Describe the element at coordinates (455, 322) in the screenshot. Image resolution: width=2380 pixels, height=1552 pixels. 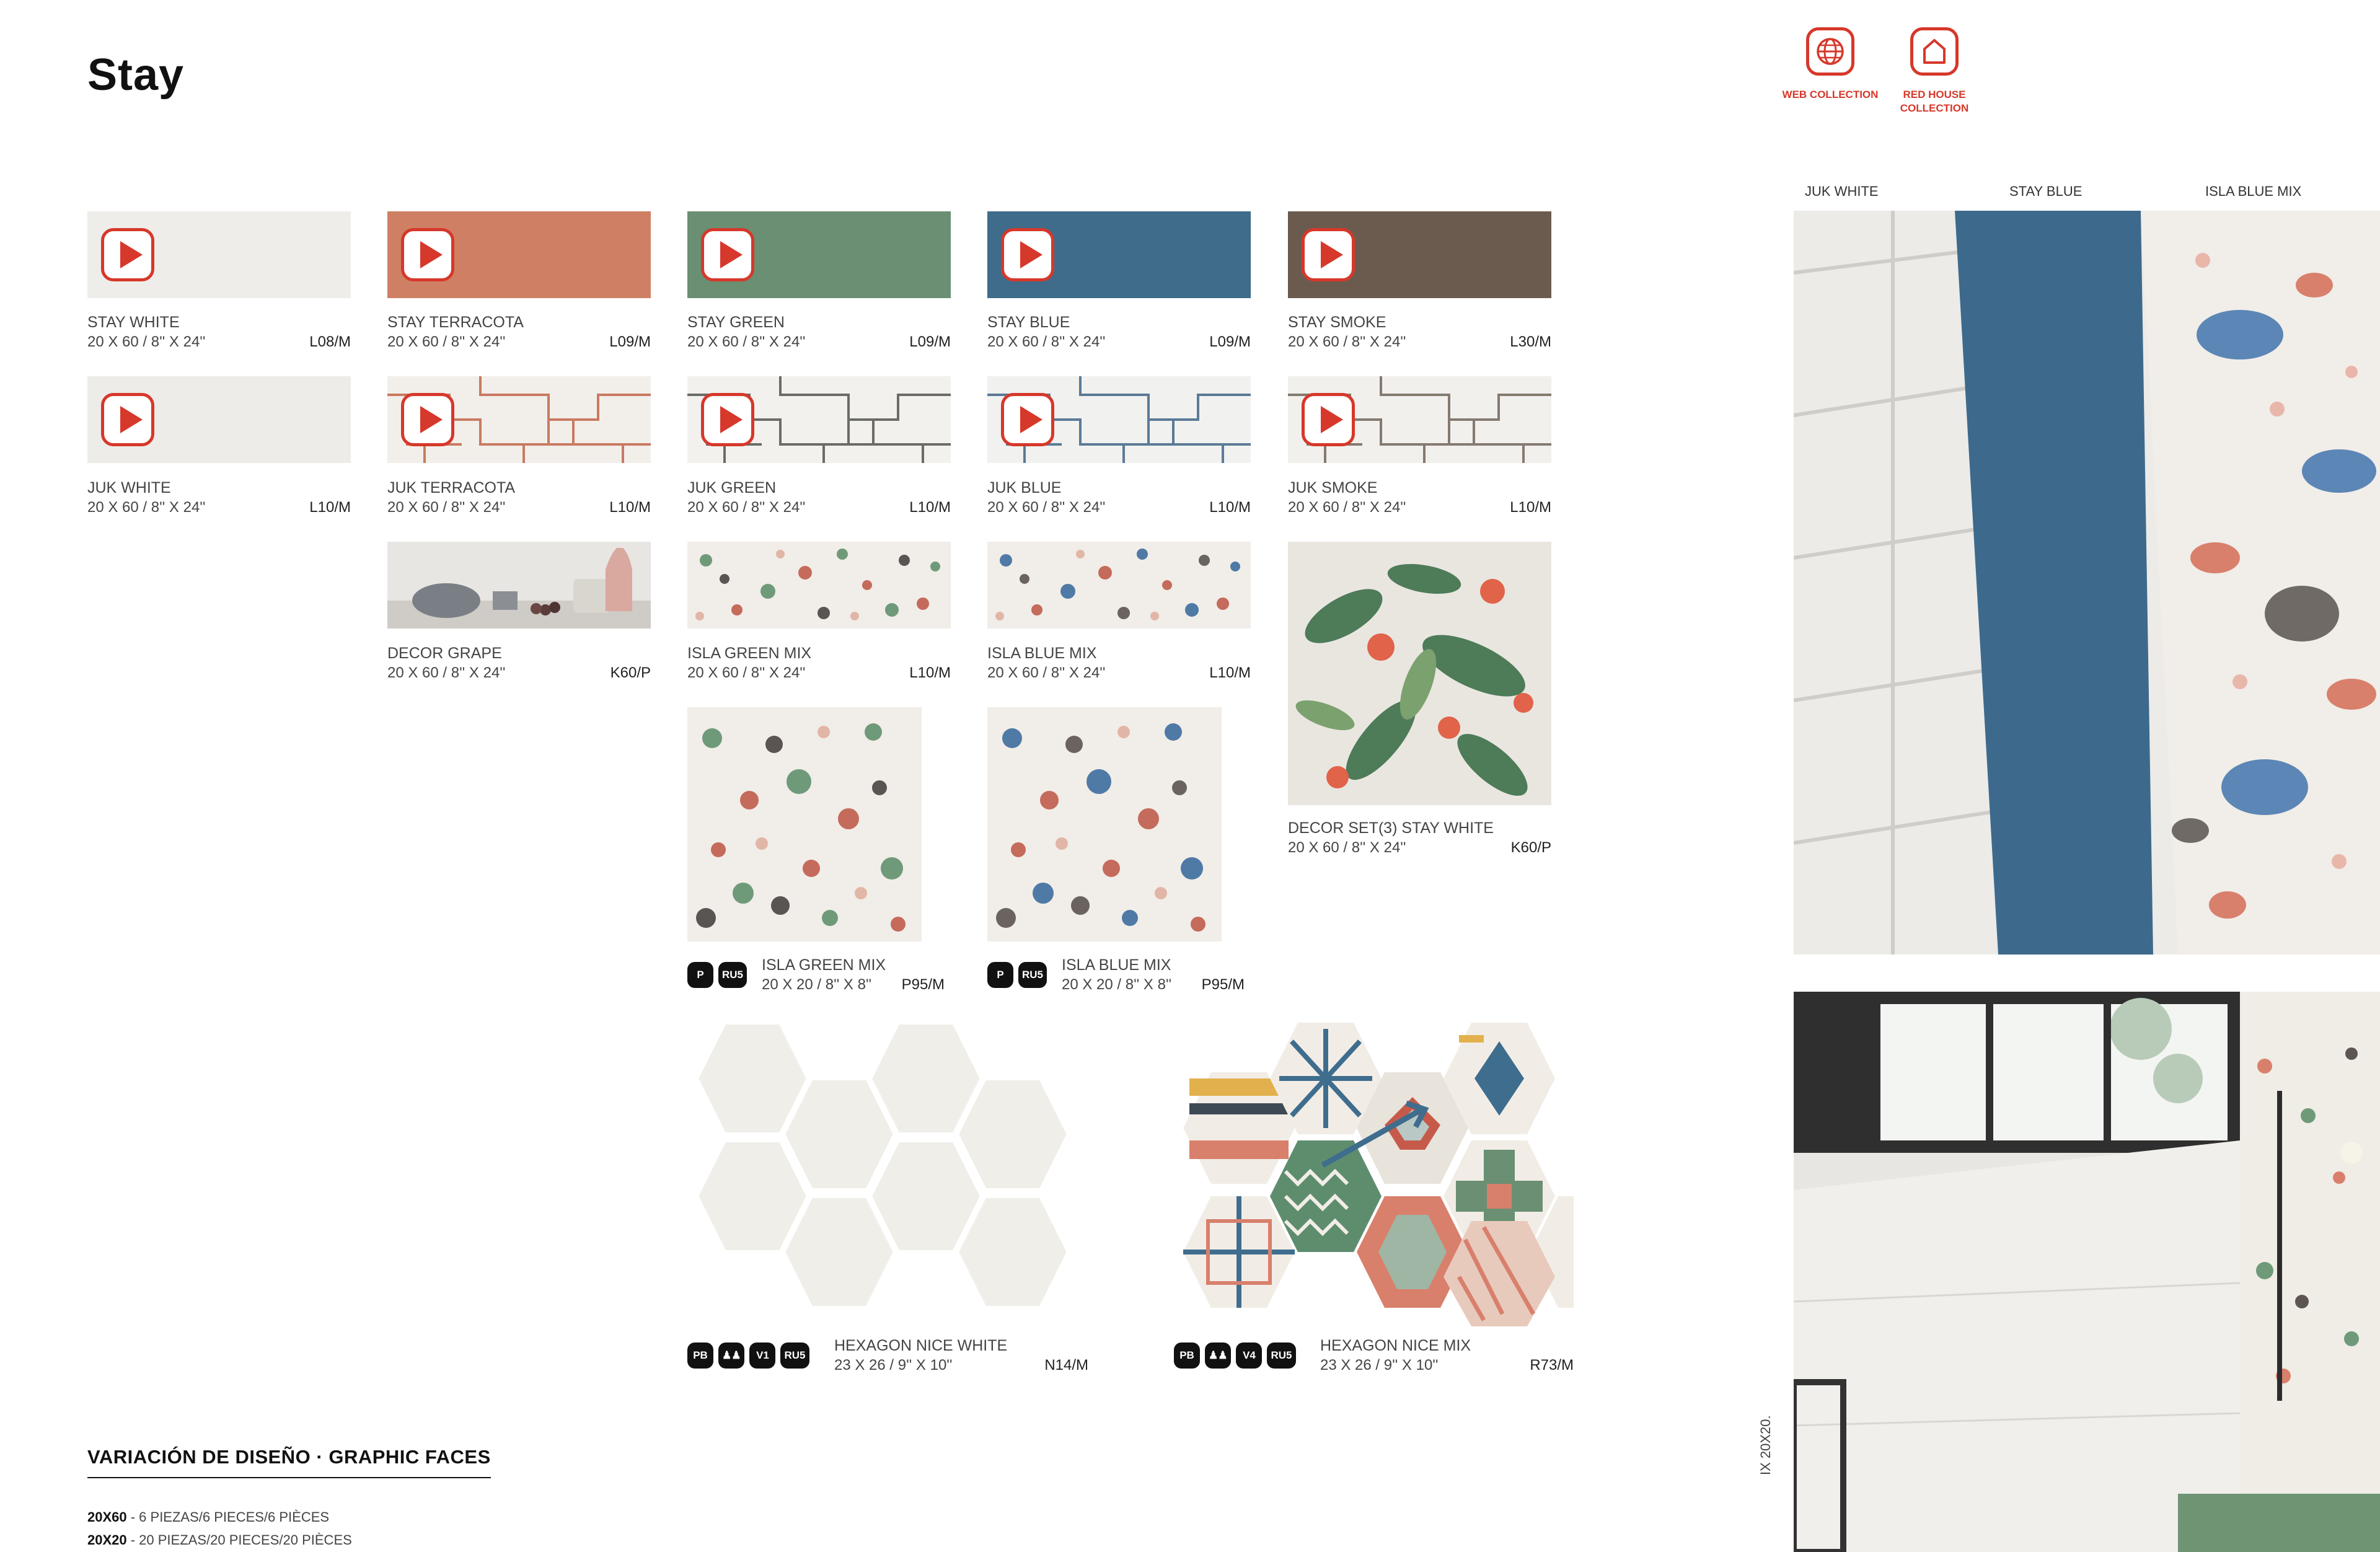
I see `product-name: STAY TERRACOTA` at that location.